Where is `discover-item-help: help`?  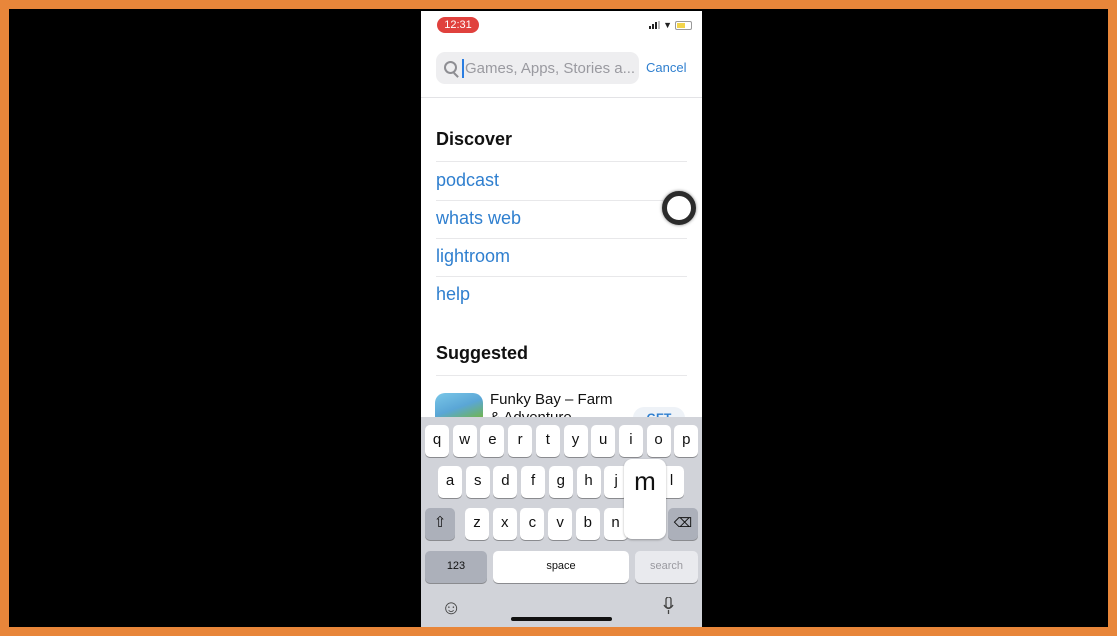
discover-item-help: help is located at coordinates (561, 295).